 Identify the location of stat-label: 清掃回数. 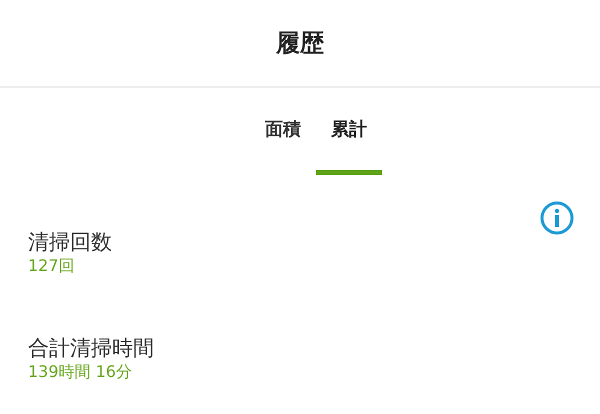
(70, 242).